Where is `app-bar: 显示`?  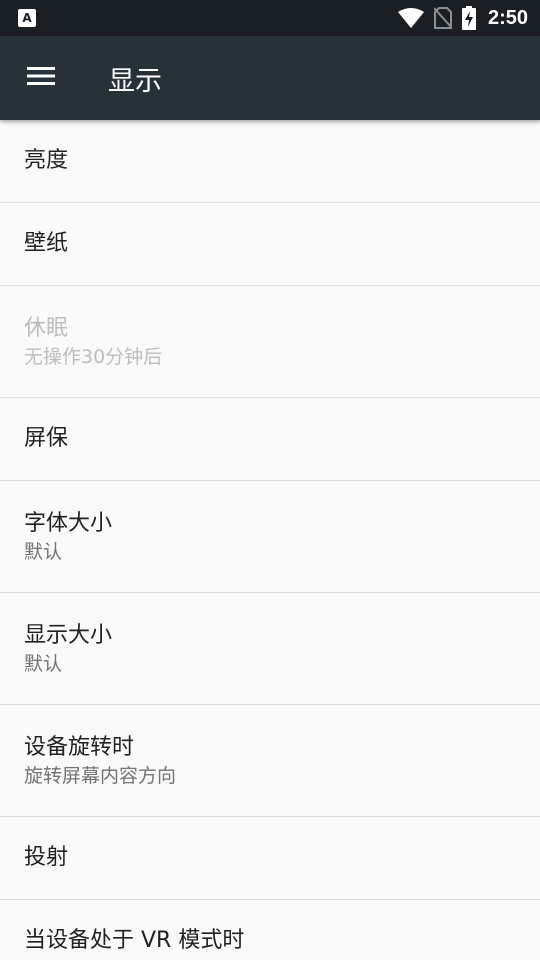 app-bar: 显示 is located at coordinates (270, 78).